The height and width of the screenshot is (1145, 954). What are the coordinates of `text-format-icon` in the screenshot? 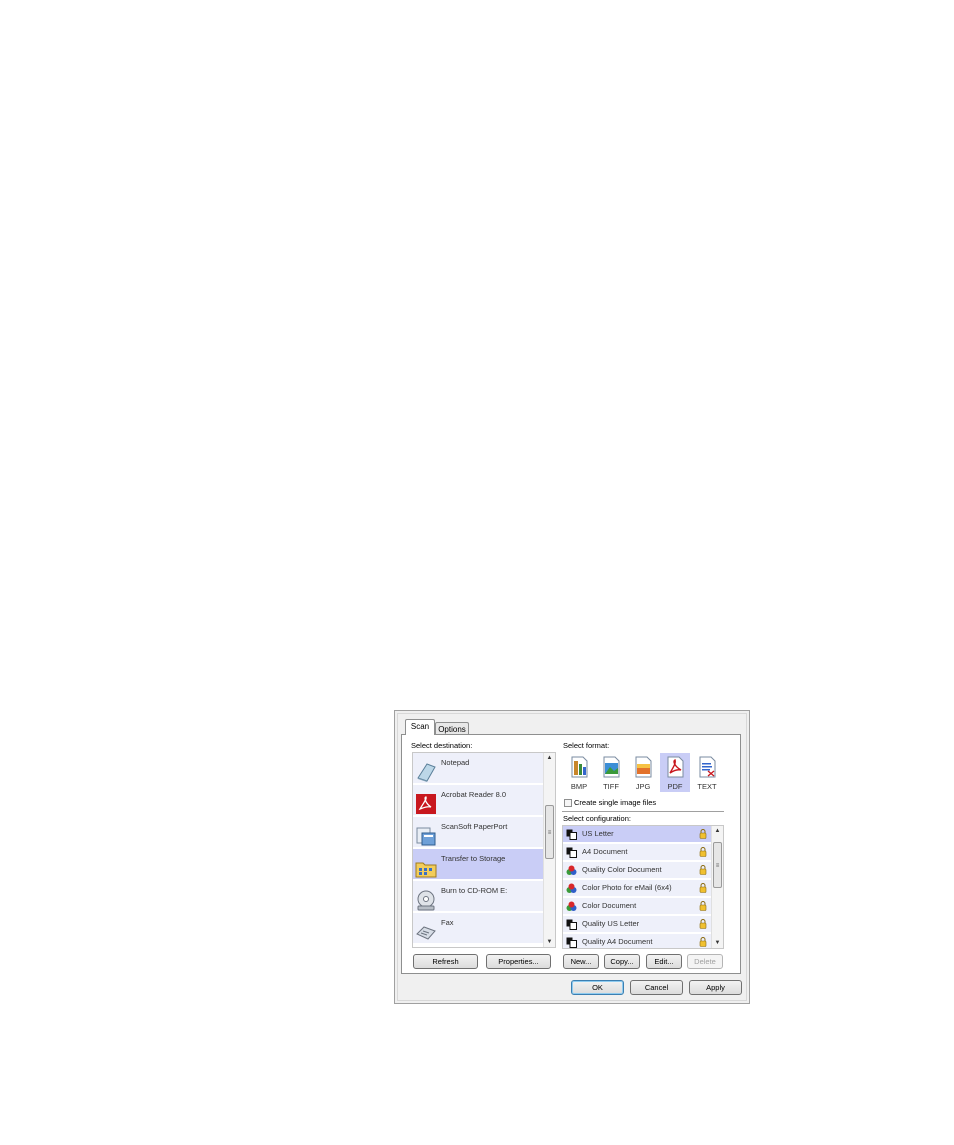 It's located at (707, 767).